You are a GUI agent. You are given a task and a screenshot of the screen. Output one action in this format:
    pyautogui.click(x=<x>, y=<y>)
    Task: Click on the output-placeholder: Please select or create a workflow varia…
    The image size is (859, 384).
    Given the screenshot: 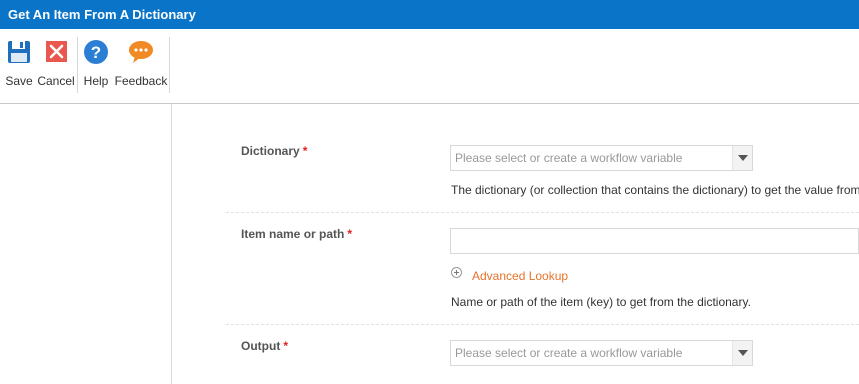 What is the action you would take?
    pyautogui.click(x=569, y=353)
    